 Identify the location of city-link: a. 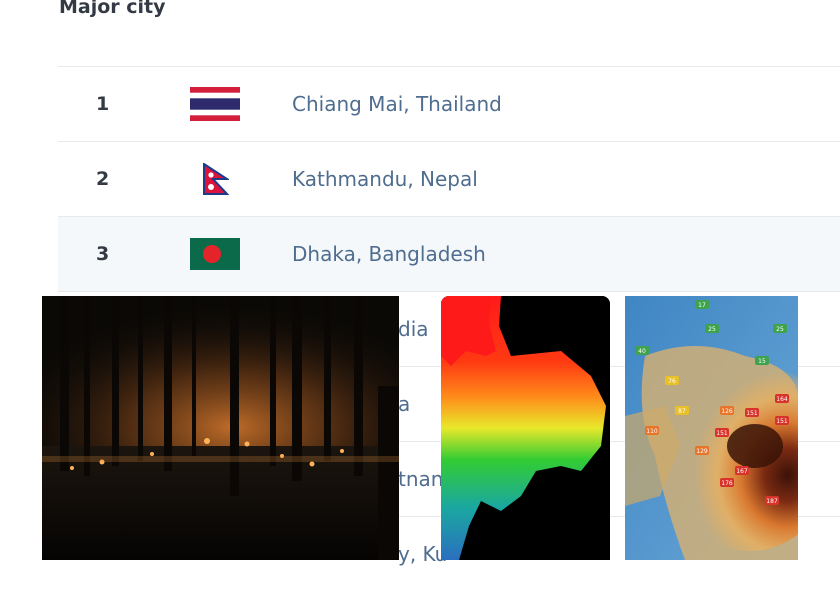
(404, 404).